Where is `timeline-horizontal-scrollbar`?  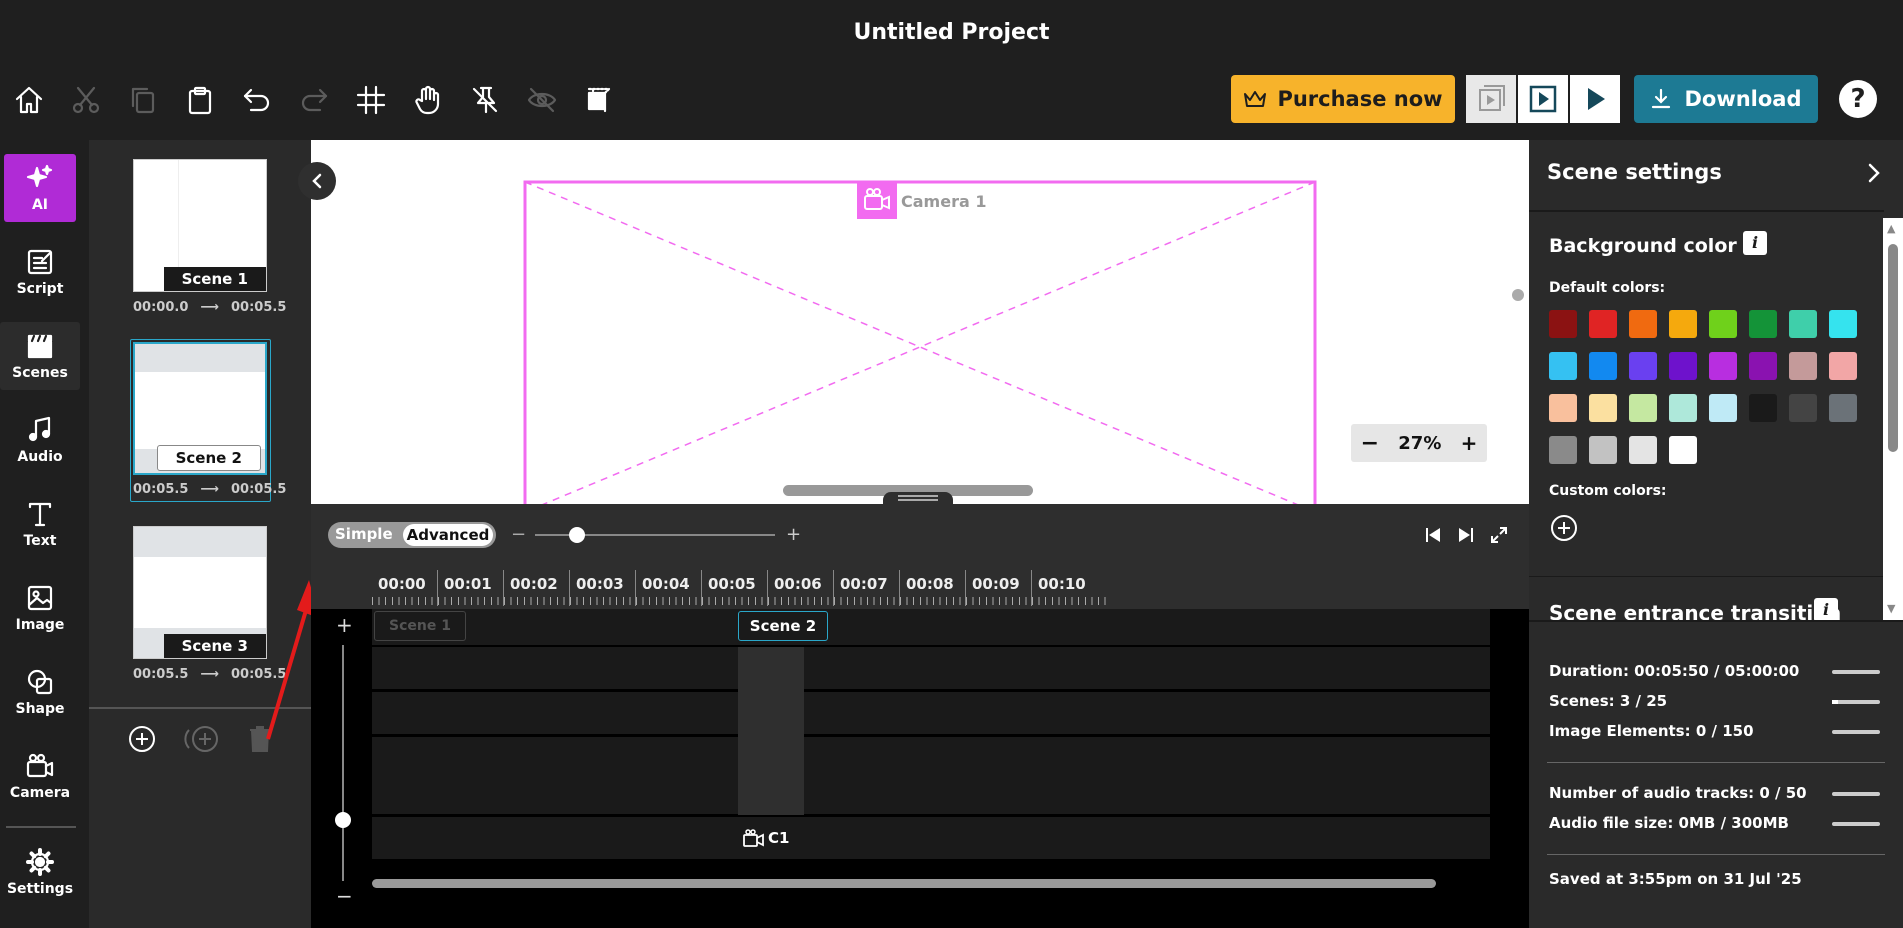
timeline-horizontal-scrollbar is located at coordinates (904, 883).